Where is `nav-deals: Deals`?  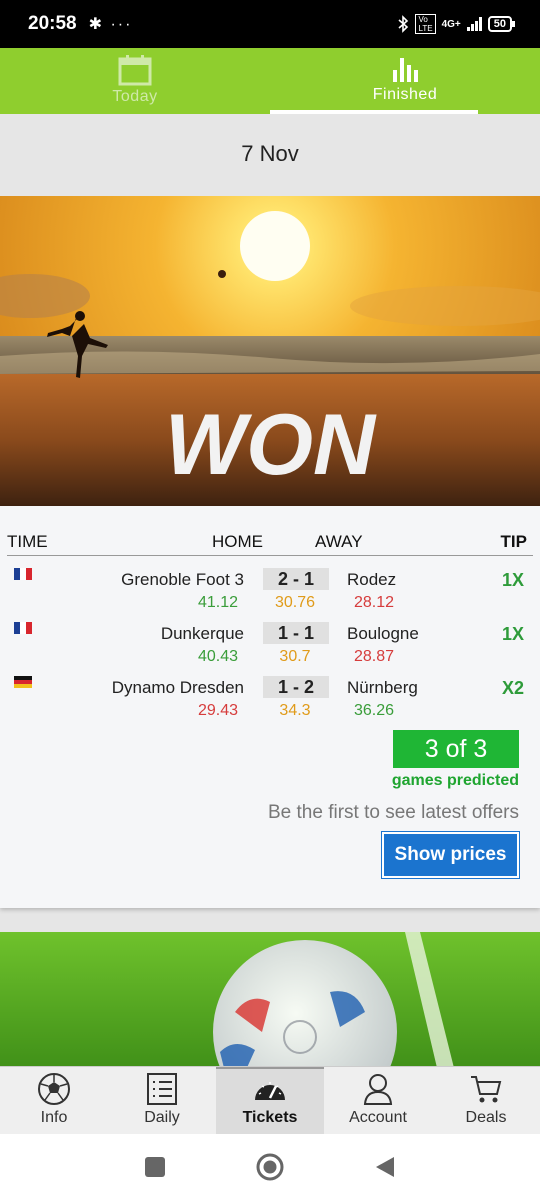 nav-deals: Deals is located at coordinates (486, 1100).